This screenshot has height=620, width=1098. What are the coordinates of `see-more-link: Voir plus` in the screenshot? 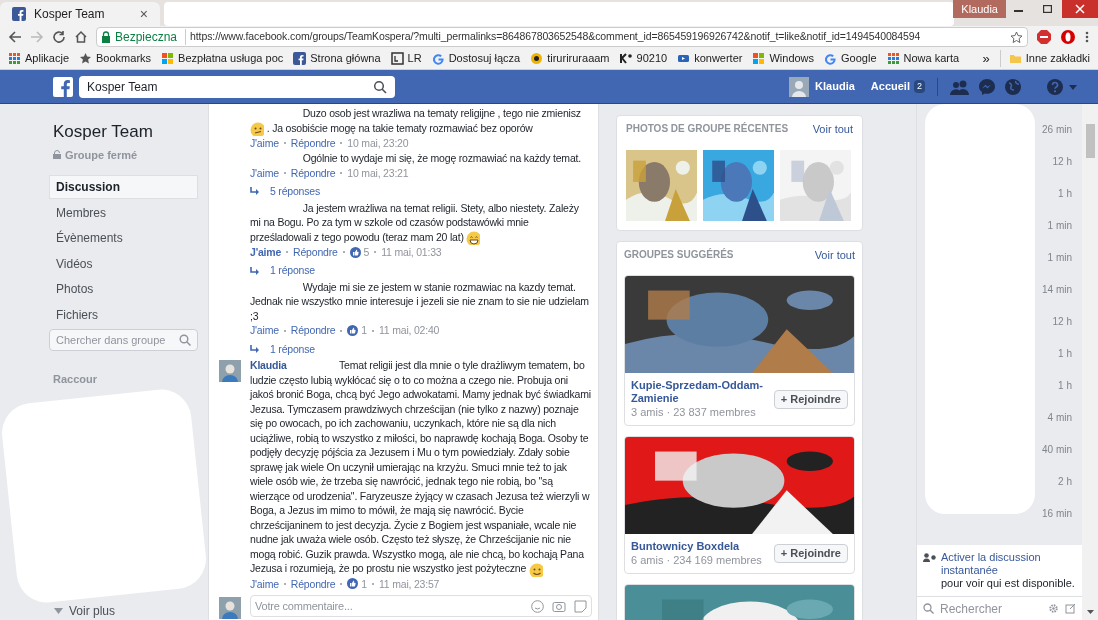 It's located at (123, 610).